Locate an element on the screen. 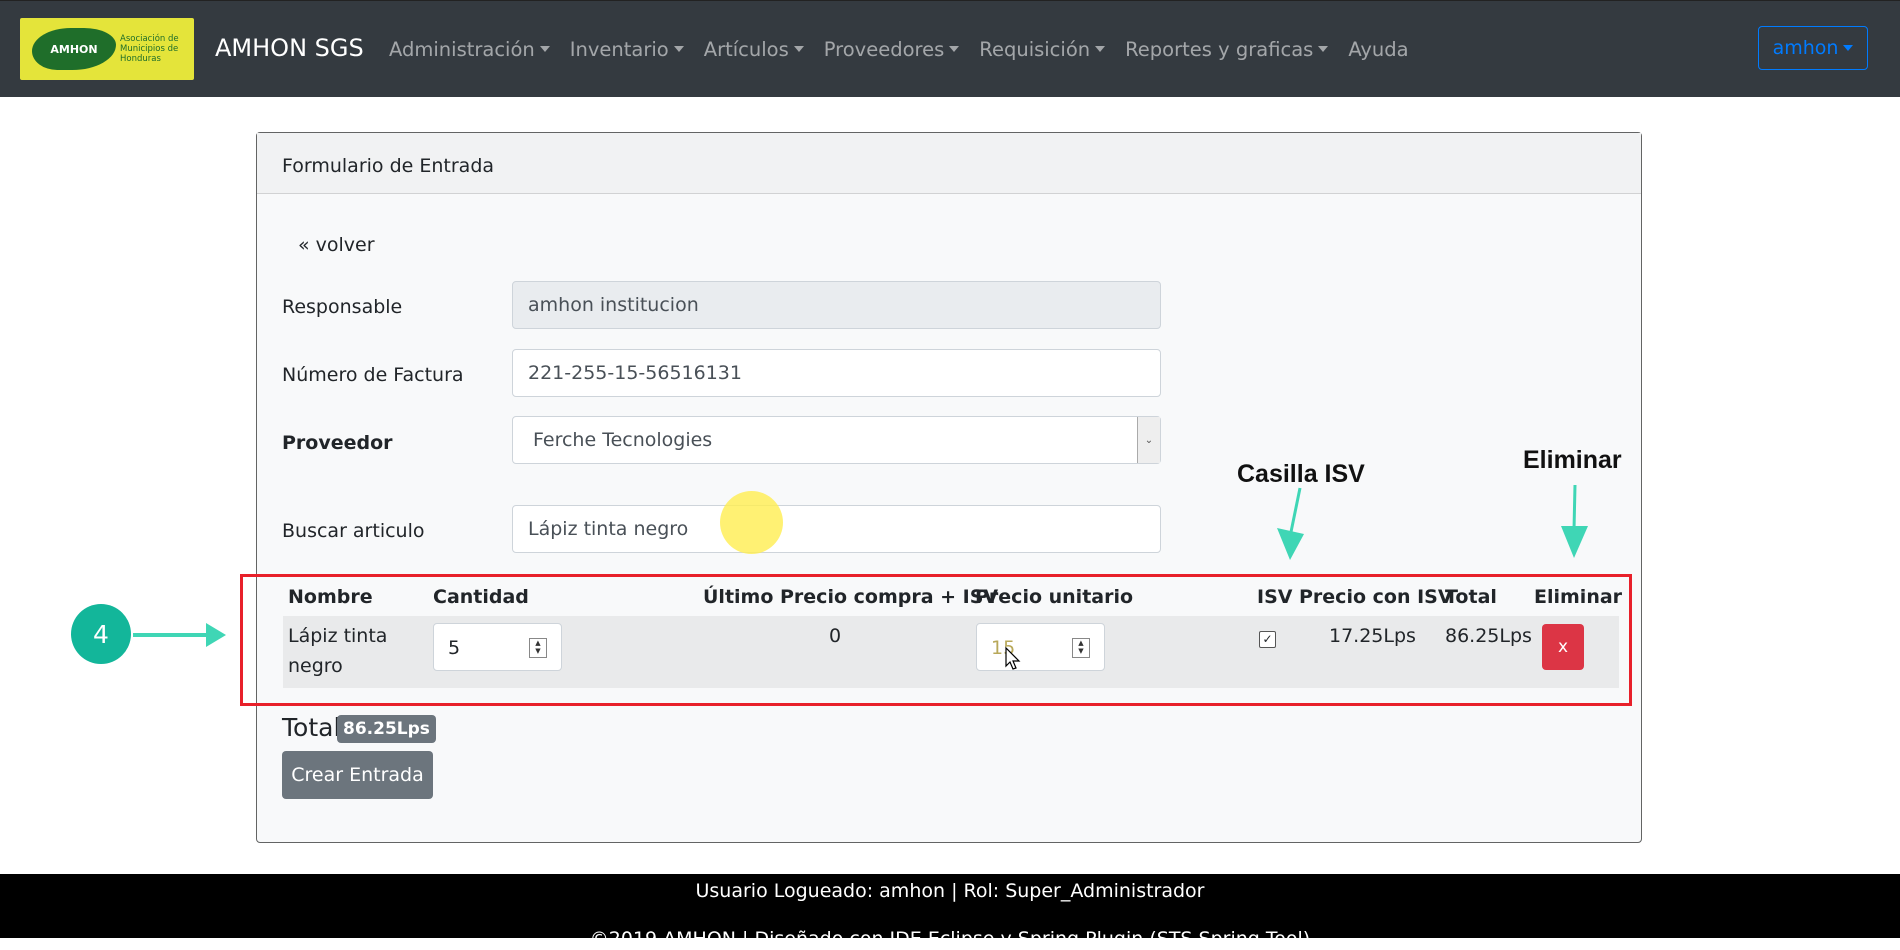 This screenshot has height=950, width=1900. eliminar-arrow-line is located at coordinates (1574, 507).